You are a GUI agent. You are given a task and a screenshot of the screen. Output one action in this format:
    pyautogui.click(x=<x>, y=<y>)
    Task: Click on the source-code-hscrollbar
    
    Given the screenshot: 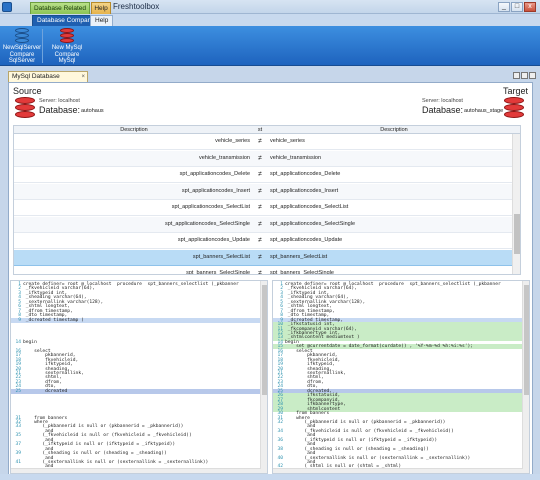 What is the action you would take?
    pyautogui.click(x=136, y=470)
    